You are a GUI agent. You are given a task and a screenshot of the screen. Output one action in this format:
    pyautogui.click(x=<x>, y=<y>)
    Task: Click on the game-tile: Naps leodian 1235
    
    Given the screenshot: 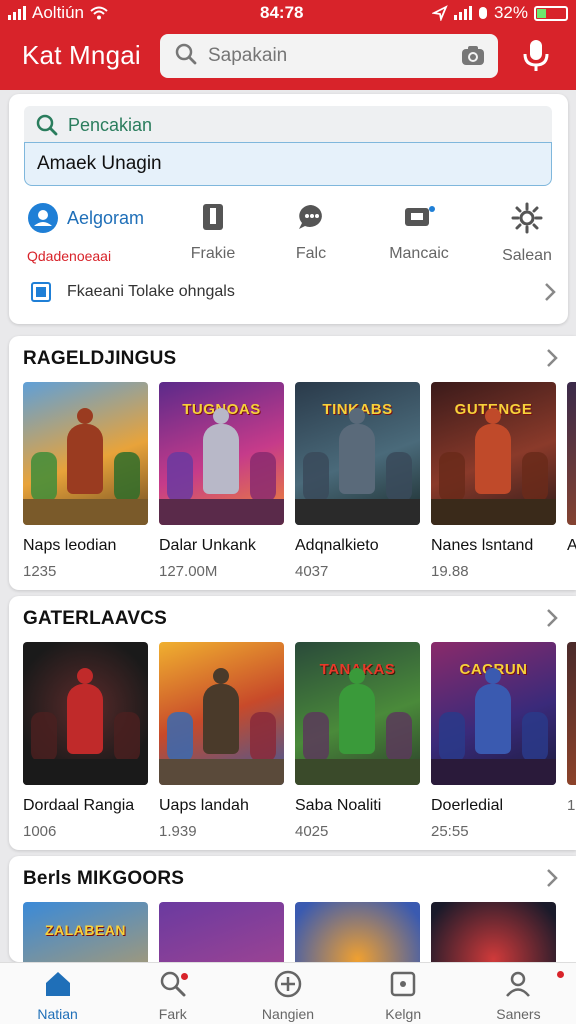 What is the action you would take?
    pyautogui.click(x=85, y=481)
    